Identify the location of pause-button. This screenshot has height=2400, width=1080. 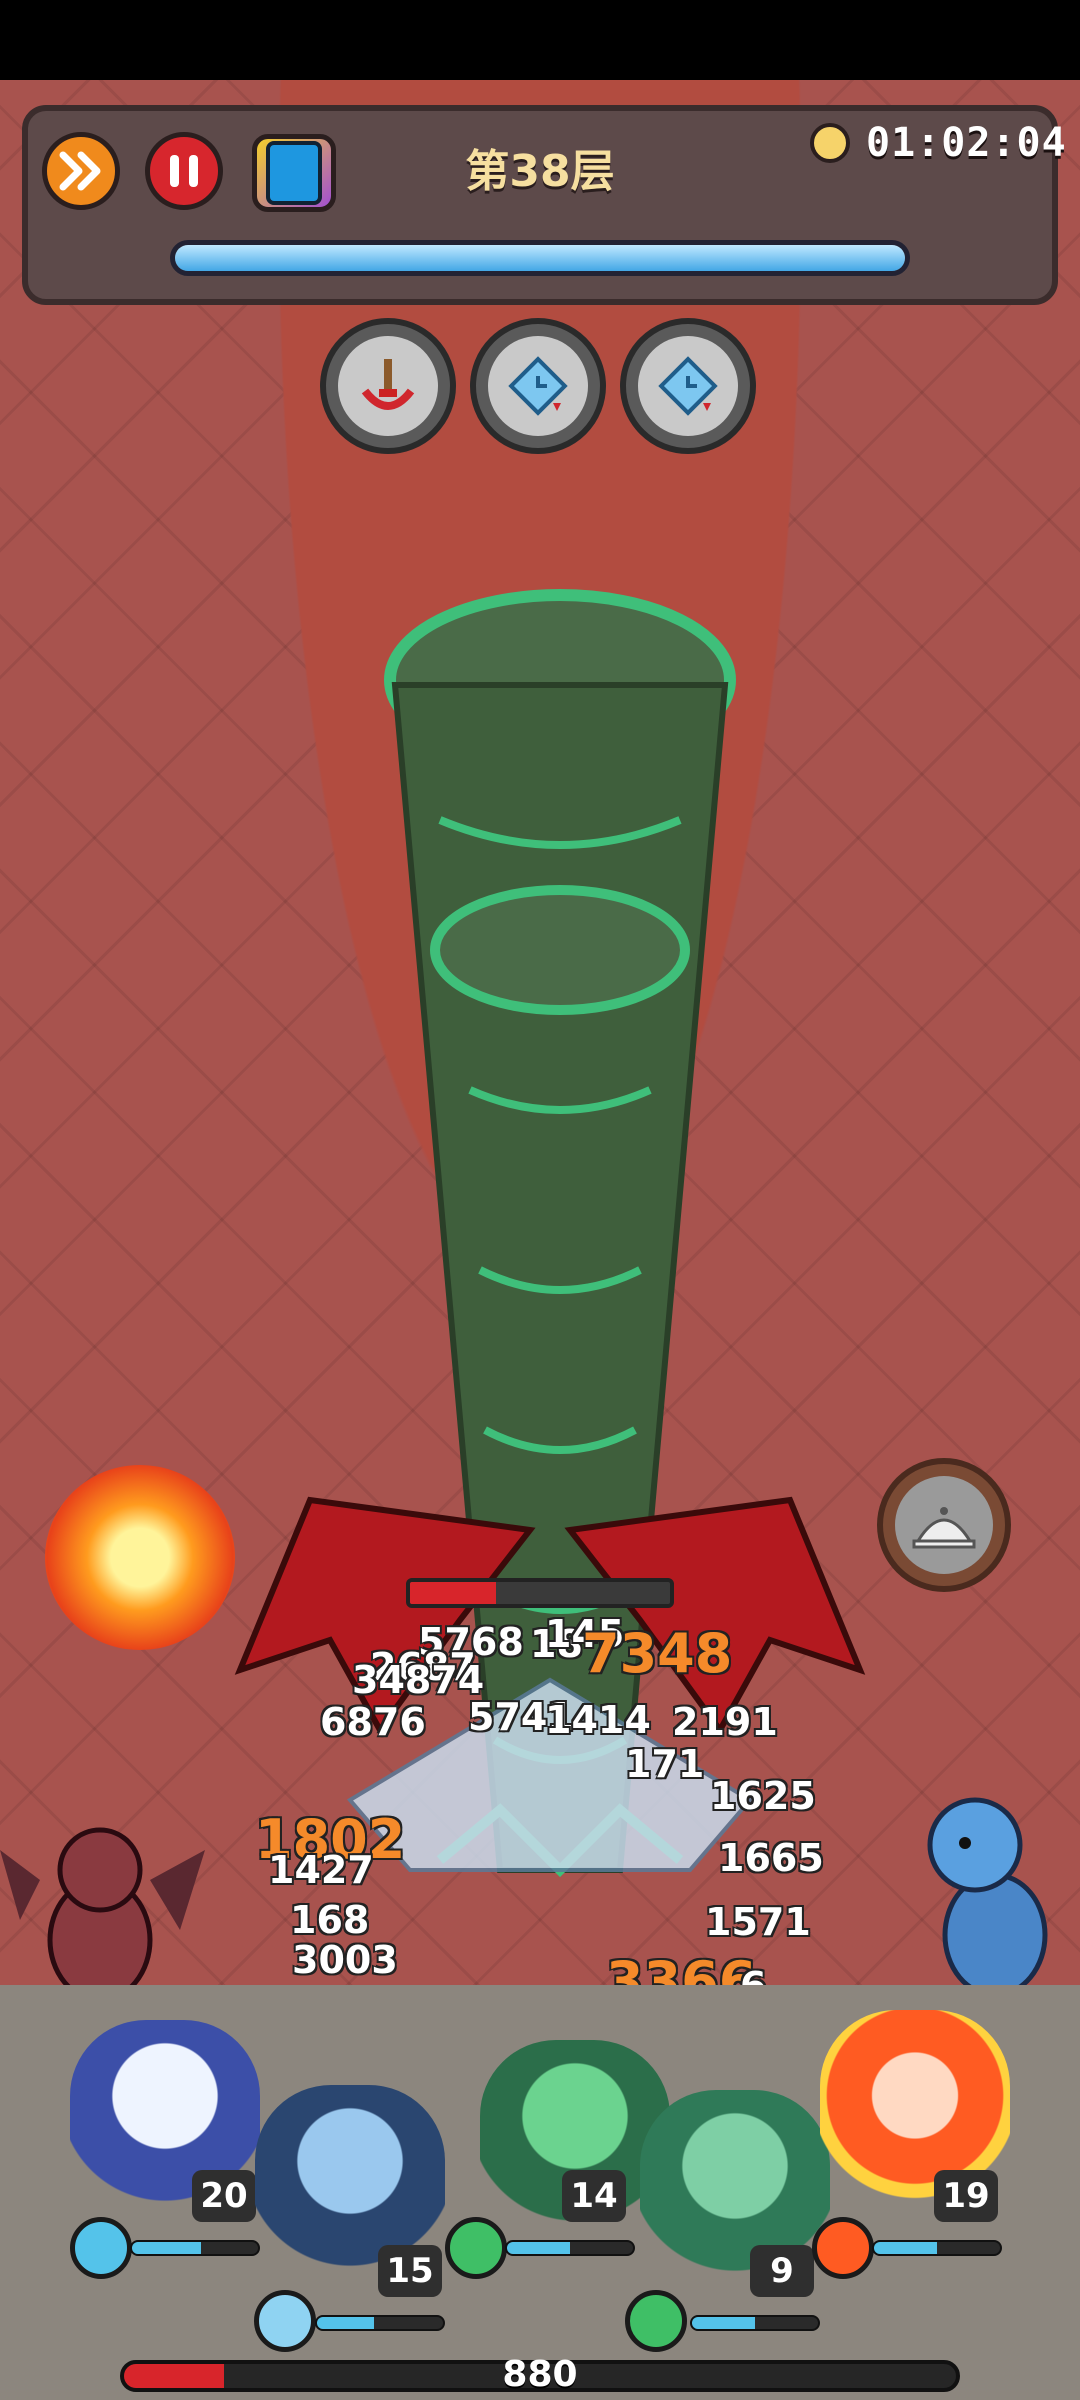
(184, 171).